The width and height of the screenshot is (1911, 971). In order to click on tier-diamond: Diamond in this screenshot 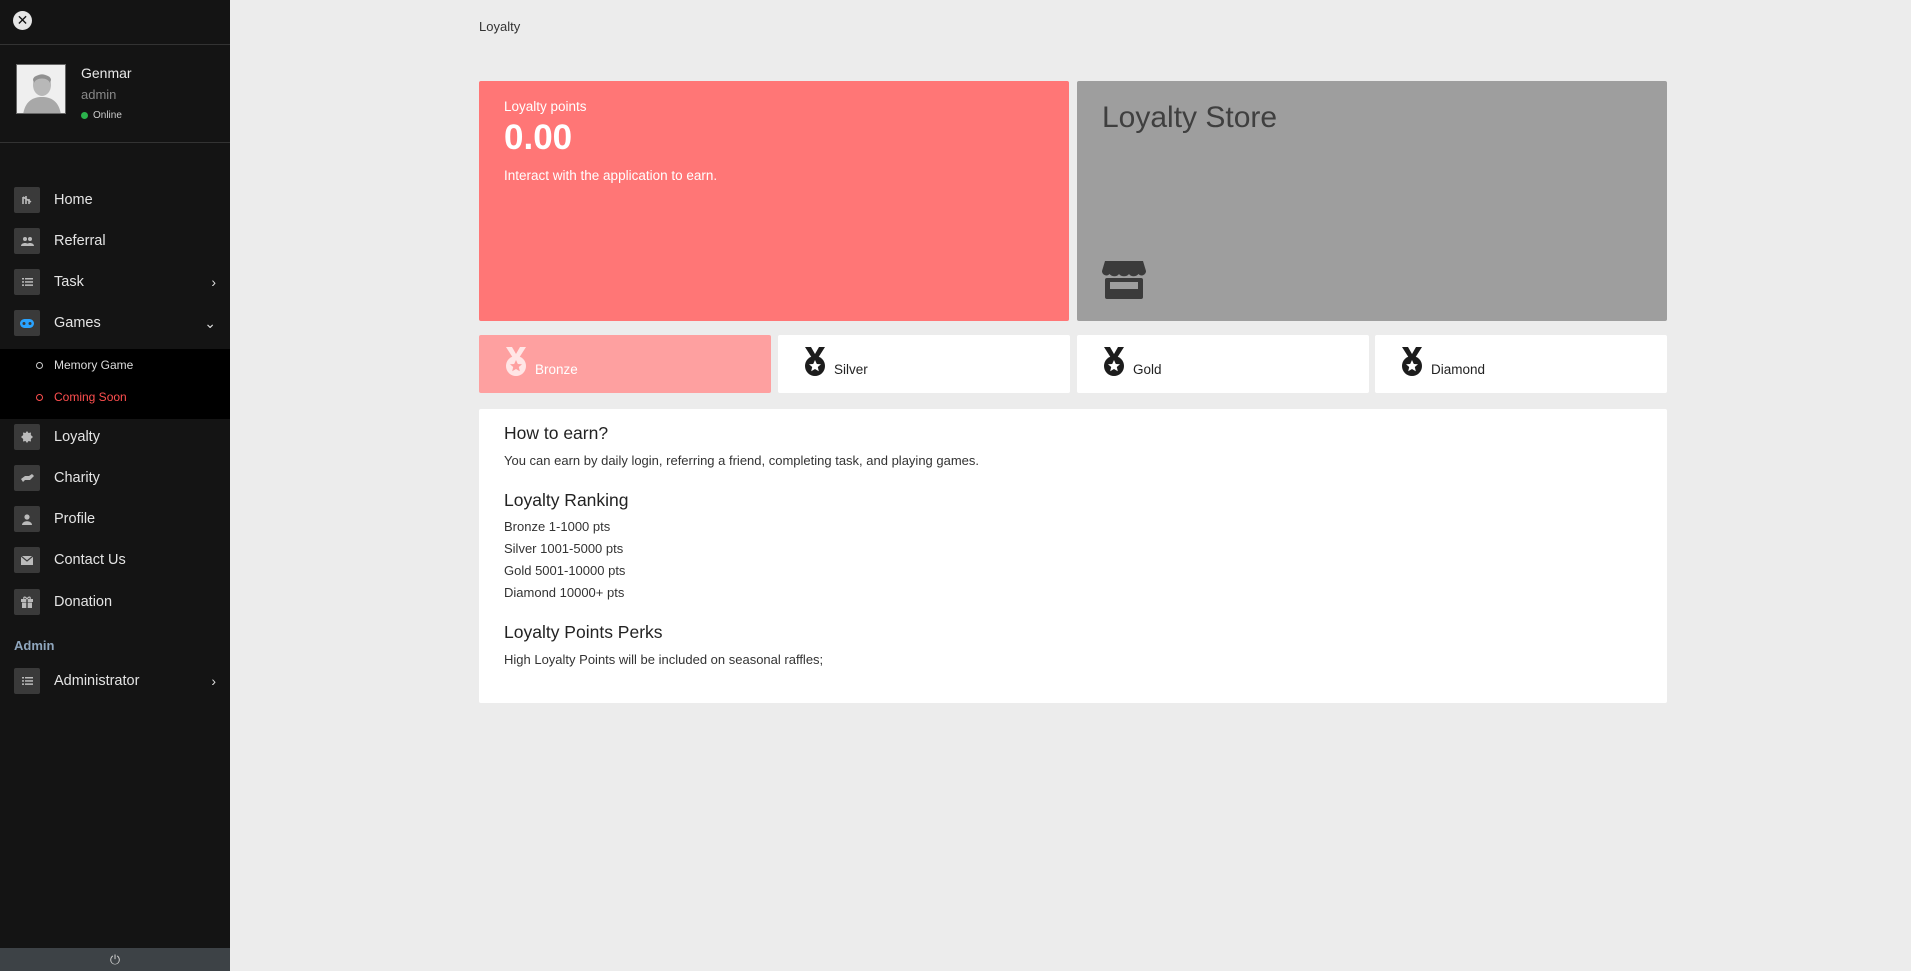, I will do `click(1521, 364)`.